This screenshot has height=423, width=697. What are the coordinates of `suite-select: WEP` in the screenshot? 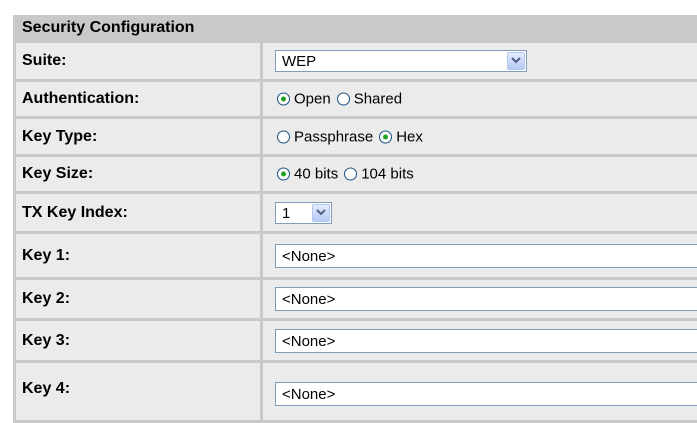 It's located at (401, 61).